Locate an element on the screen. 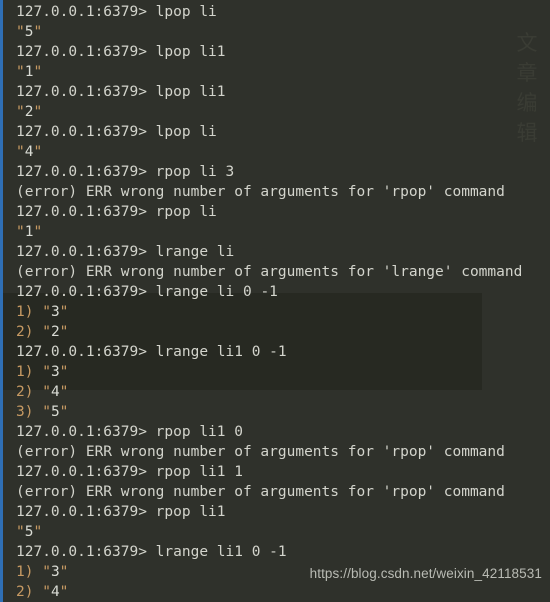 The height and width of the screenshot is (602, 550). terminal-command-line: 127.0.0.1:6379> lrange li is located at coordinates (283, 252).